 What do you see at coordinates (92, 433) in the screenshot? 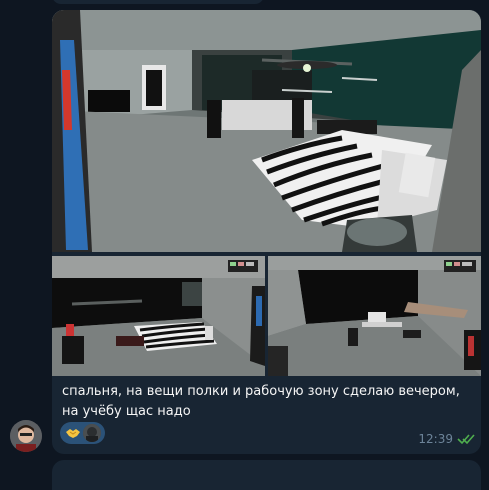
I see `reactor-avatar` at bounding box center [92, 433].